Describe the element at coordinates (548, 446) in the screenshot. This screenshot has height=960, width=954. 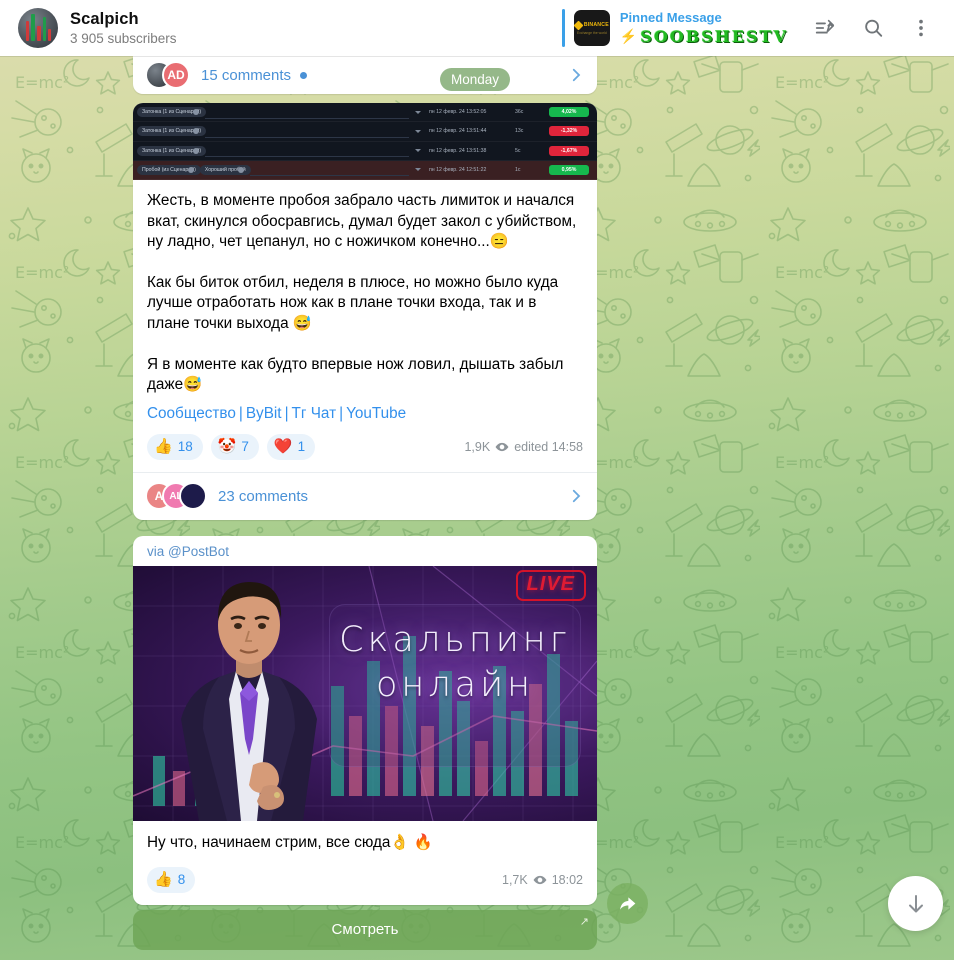
I see `edited-timestamp: edited 14:58` at that location.